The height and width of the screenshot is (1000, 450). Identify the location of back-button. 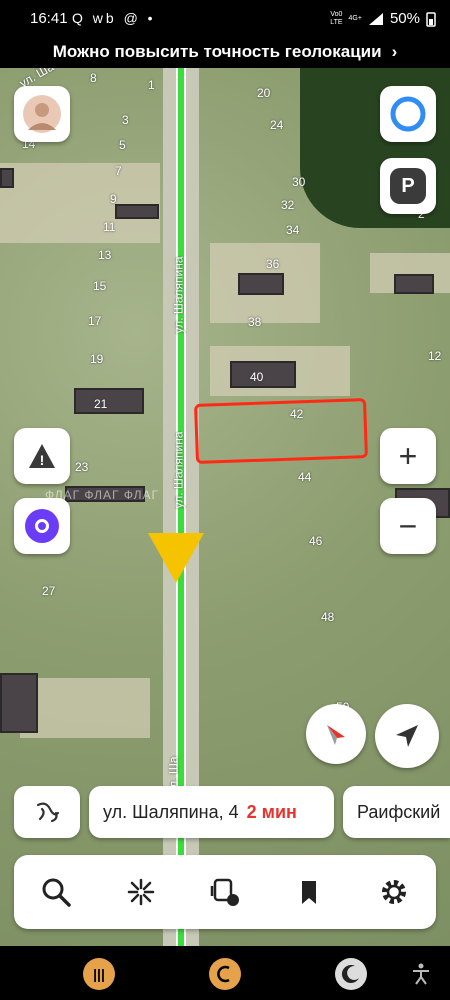
(351, 974).